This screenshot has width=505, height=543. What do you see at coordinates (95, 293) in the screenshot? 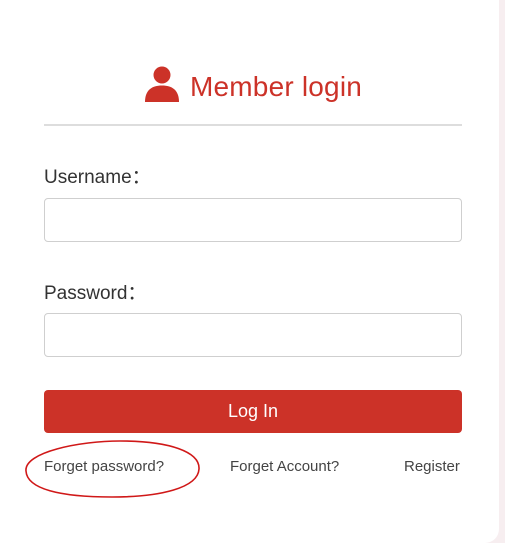
I see `password-label: Password：` at bounding box center [95, 293].